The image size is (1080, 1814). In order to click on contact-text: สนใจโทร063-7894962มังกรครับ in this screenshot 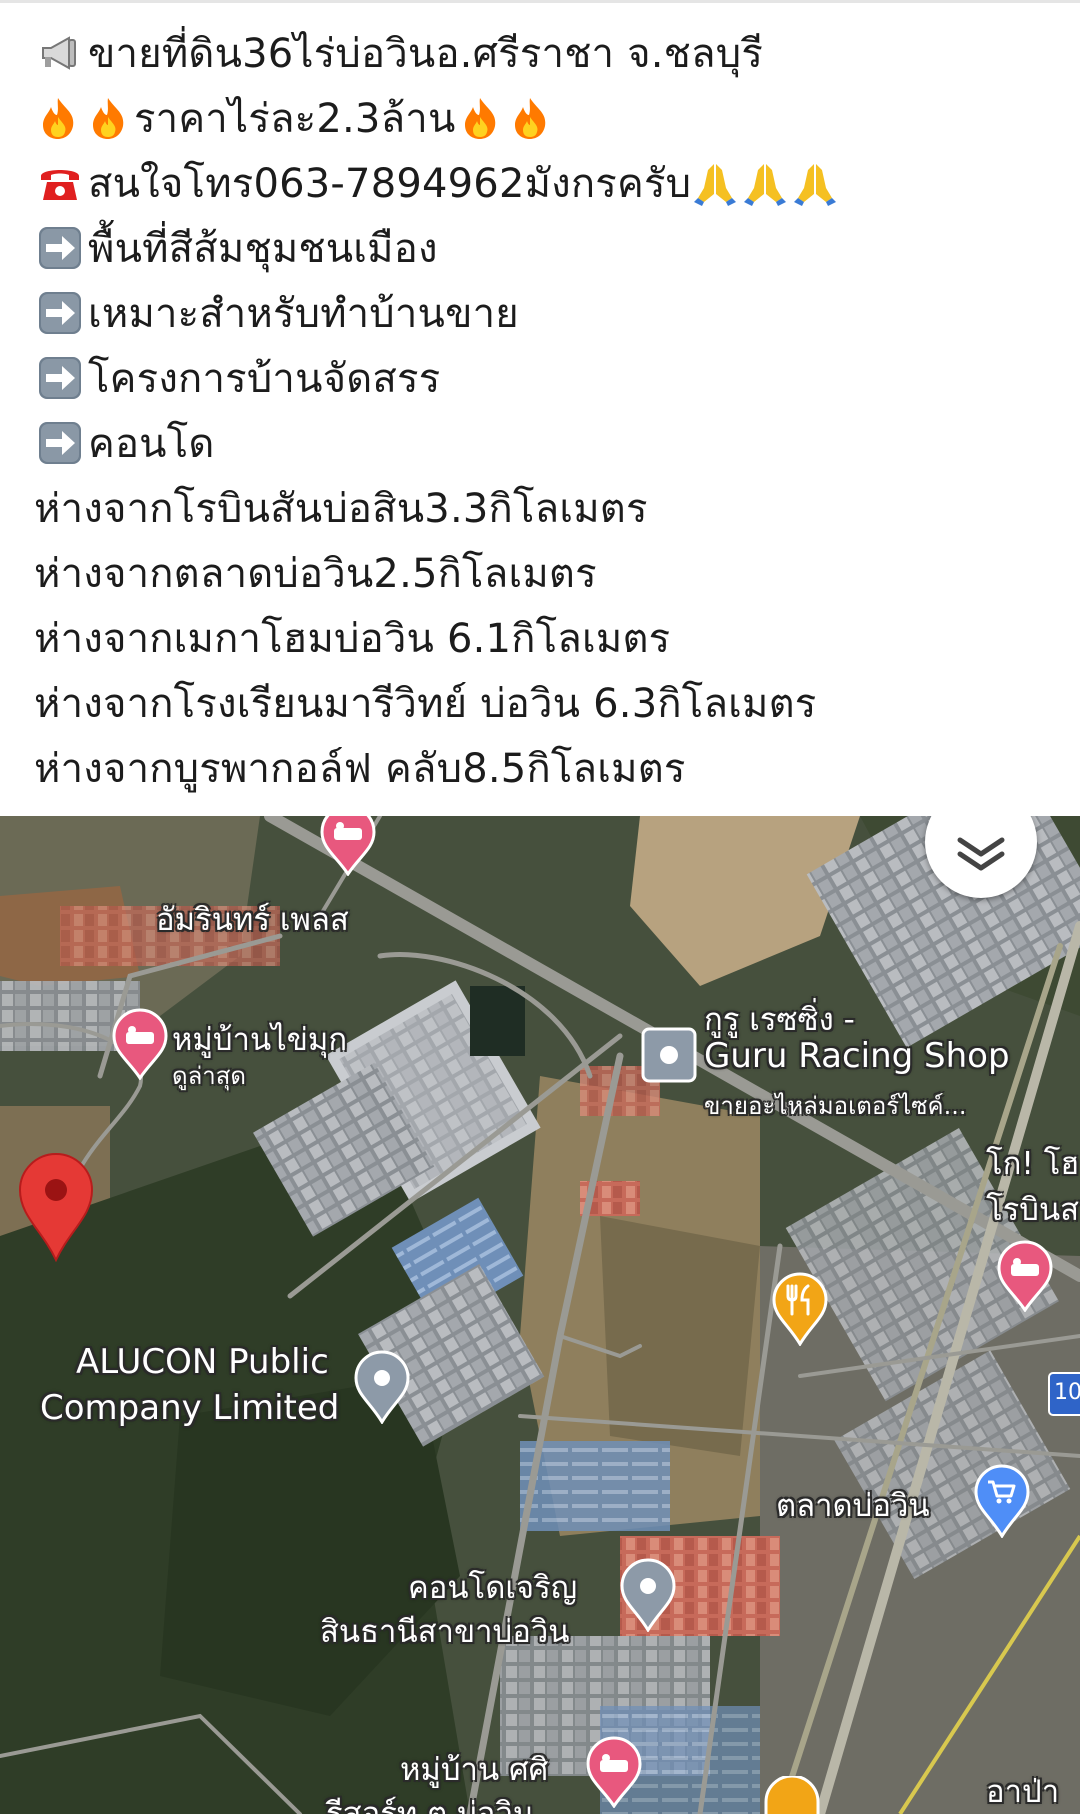, I will do `click(390, 183)`.